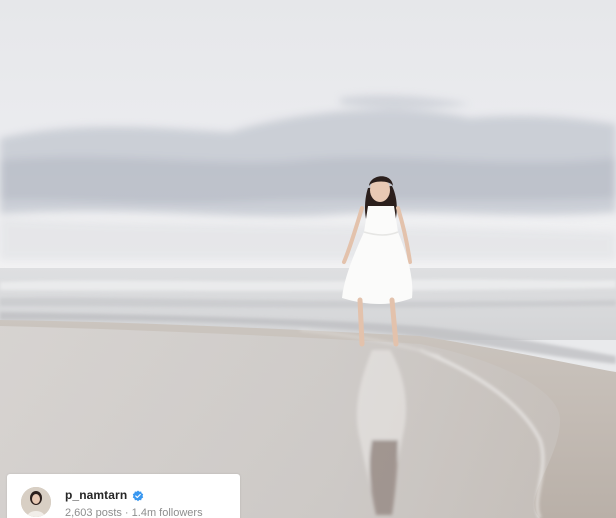 This screenshot has width=616, height=518. Describe the element at coordinates (134, 512) in the screenshot. I see `profile-stats: 2,603 posts · 1.4m followers` at that location.